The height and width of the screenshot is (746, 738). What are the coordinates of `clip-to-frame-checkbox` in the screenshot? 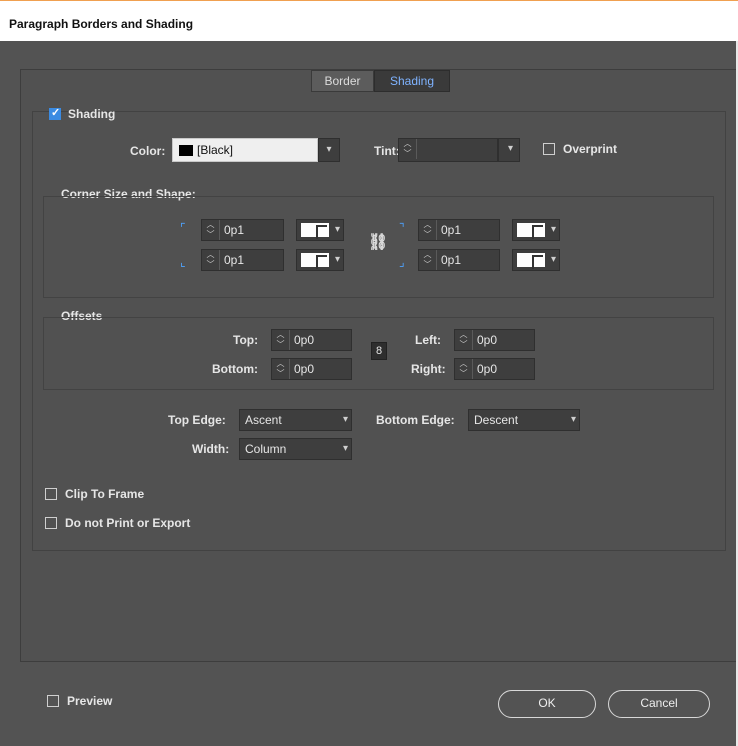 It's located at (51, 494).